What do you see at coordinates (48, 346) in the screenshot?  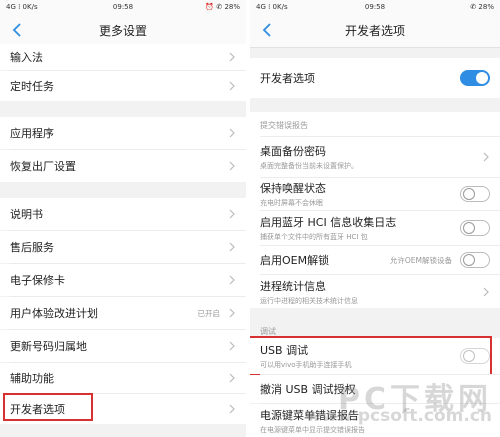 I see `item-label: 更新号码归属地` at bounding box center [48, 346].